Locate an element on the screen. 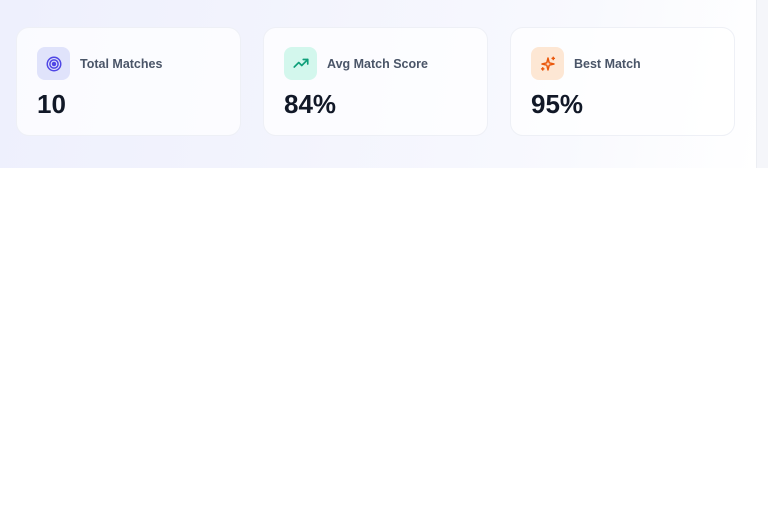 The width and height of the screenshot is (768, 513). stat-value: 10 is located at coordinates (51, 104).